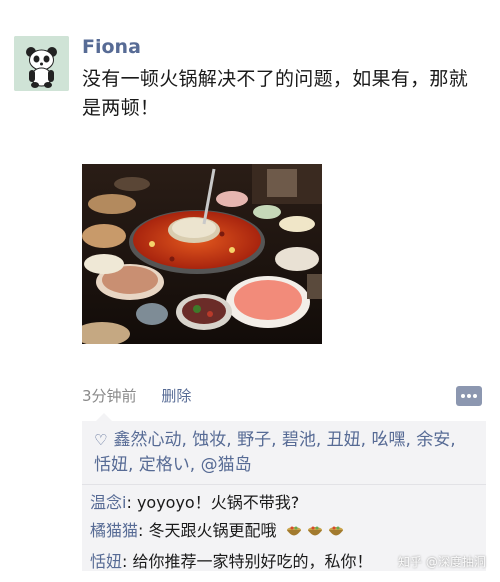 This screenshot has height=582, width=500. Describe the element at coordinates (101, 440) in the screenshot. I see `heart-icon: ♡` at that location.